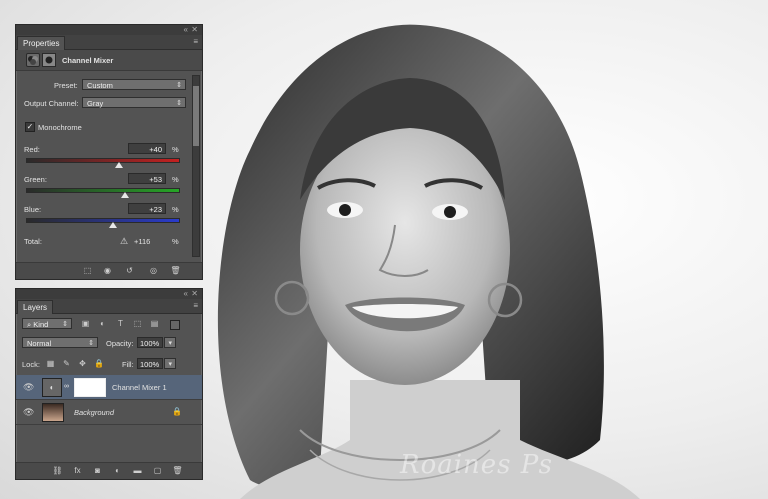 This screenshot has height=499, width=768. I want to click on blend-mode-value: Normal, so click(39, 343).